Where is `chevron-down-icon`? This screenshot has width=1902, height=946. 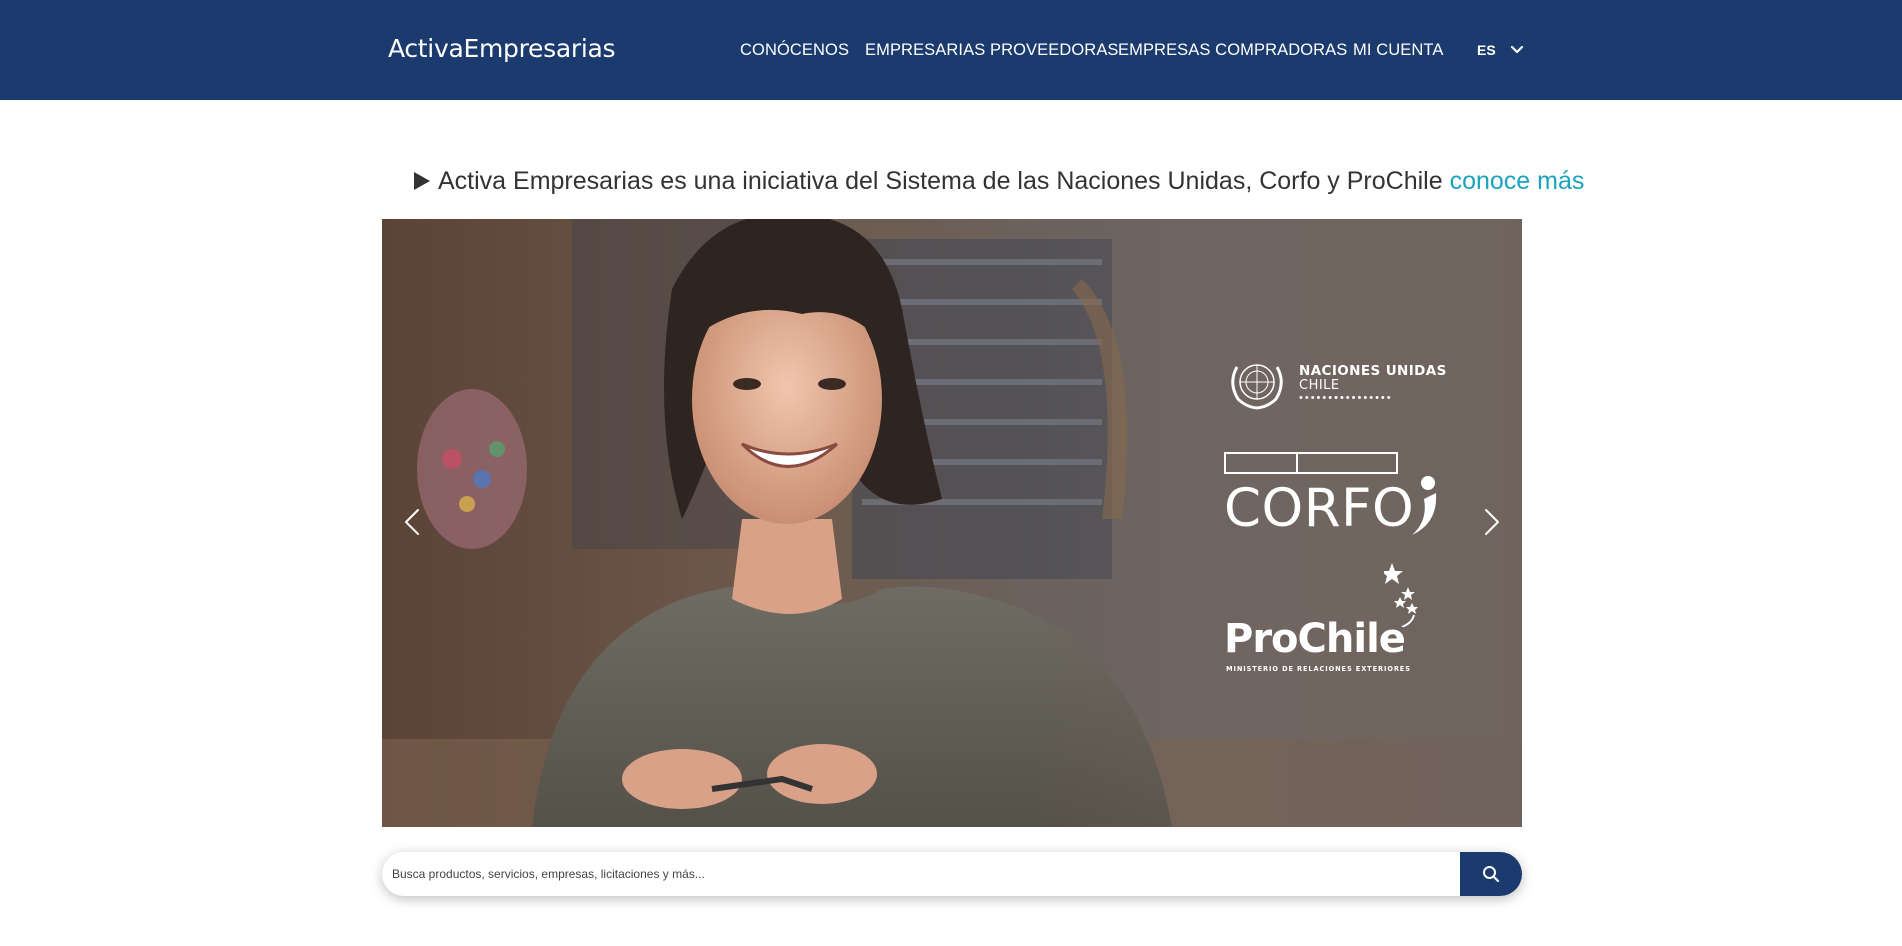
chevron-down-icon is located at coordinates (1517, 50).